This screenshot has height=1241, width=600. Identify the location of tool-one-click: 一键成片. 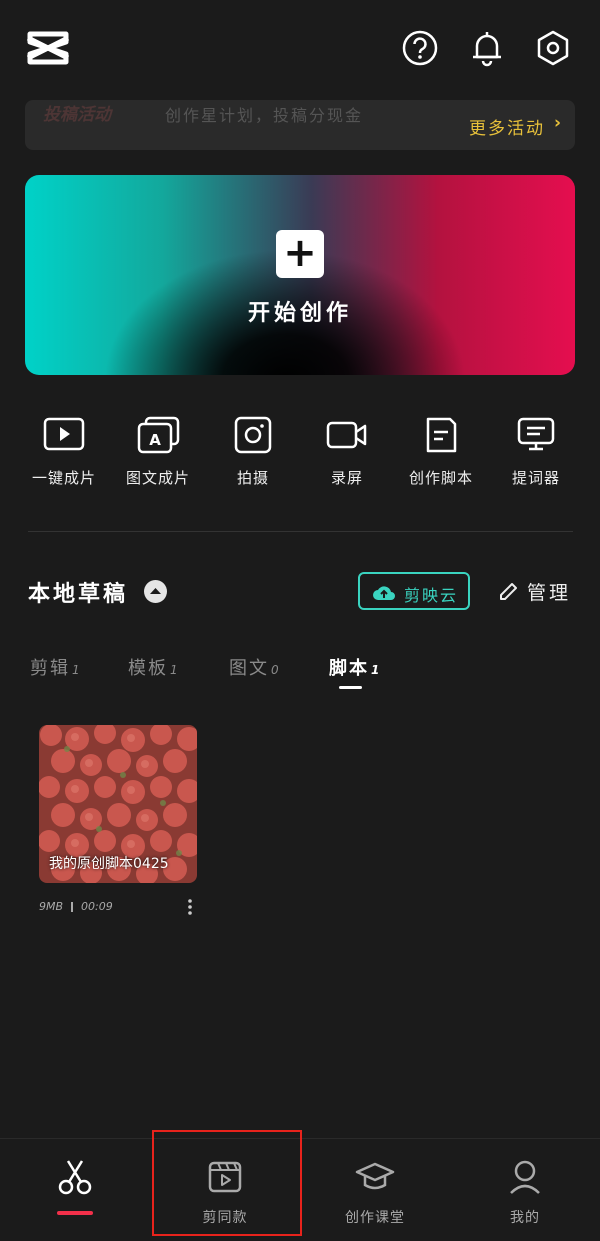
(64, 451).